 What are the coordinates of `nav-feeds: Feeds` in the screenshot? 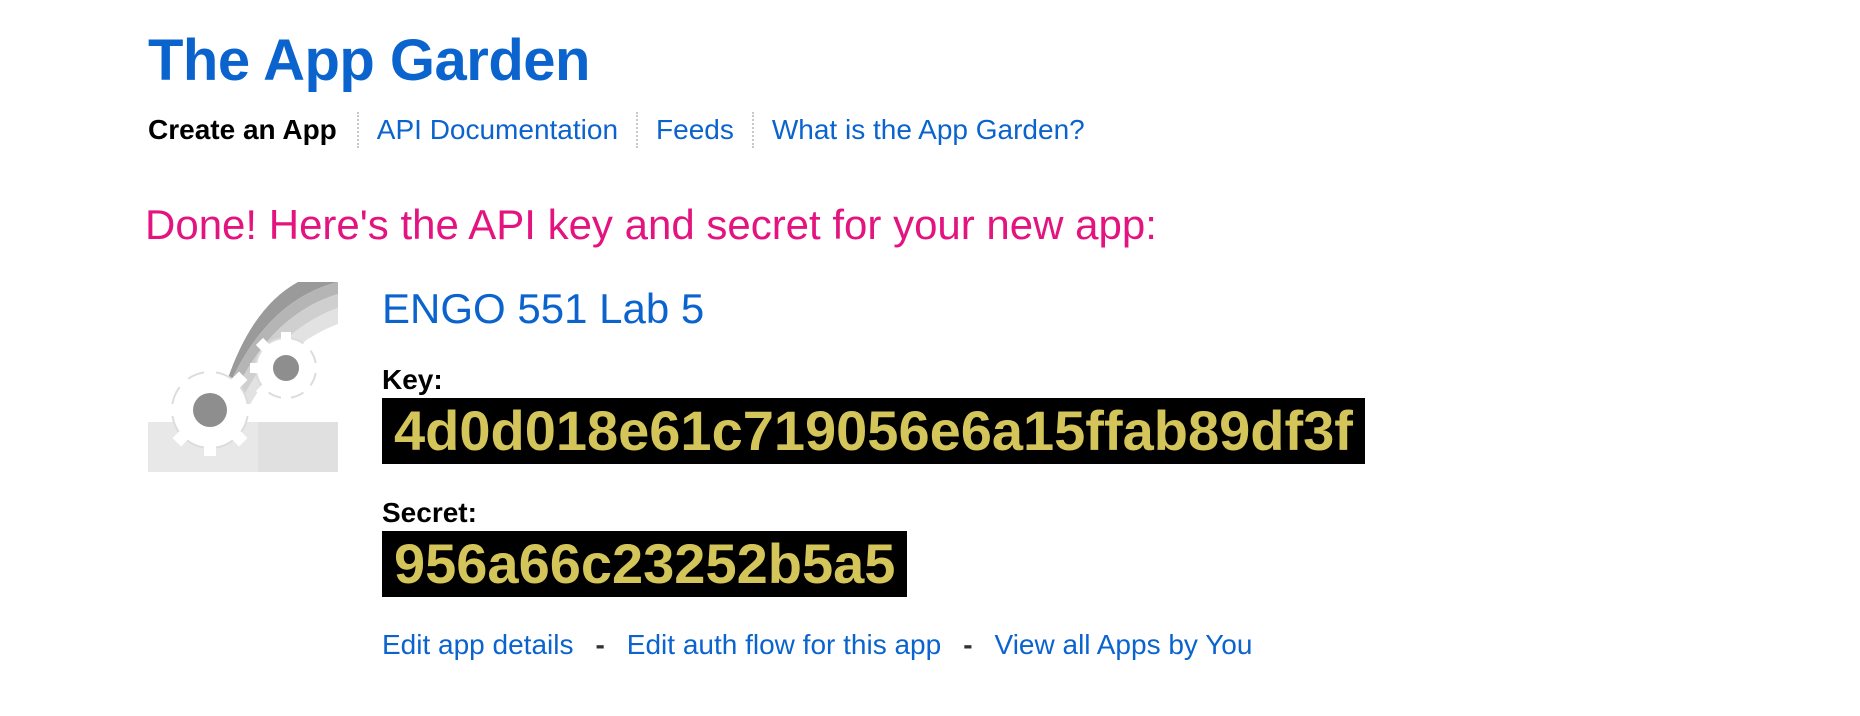 It's located at (694, 130).